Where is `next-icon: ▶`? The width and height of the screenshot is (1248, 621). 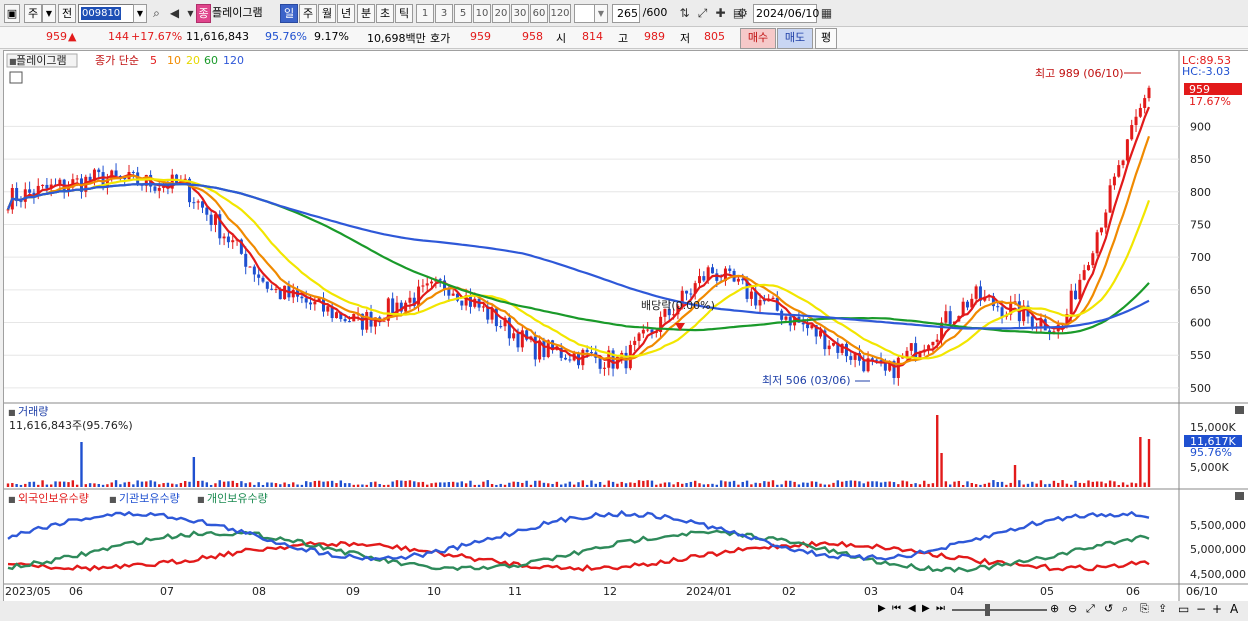 next-icon: ▶ is located at coordinates (928, 610).